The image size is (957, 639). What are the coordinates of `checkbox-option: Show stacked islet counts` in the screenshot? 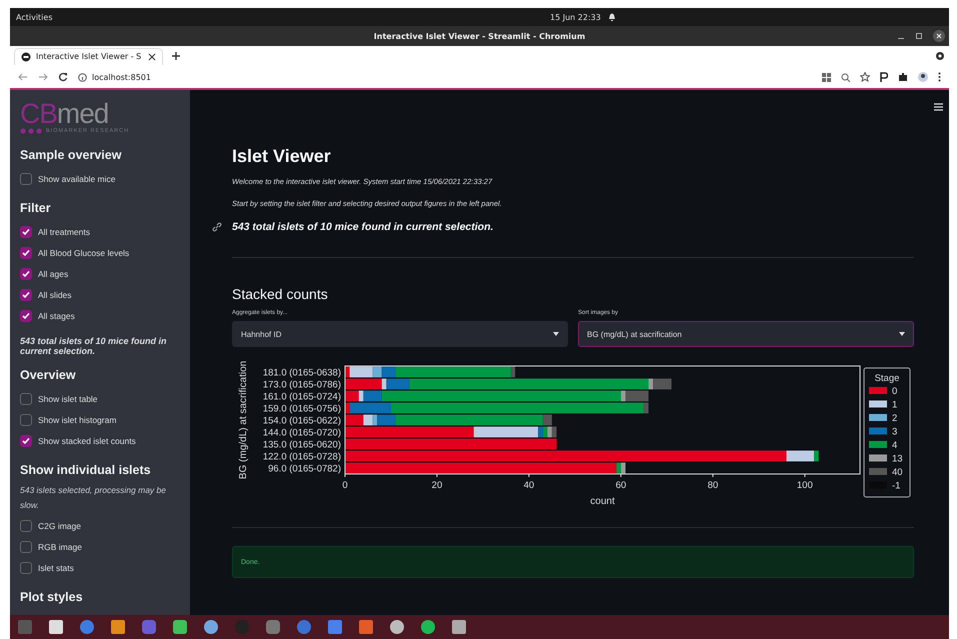 It's located at (100, 440).